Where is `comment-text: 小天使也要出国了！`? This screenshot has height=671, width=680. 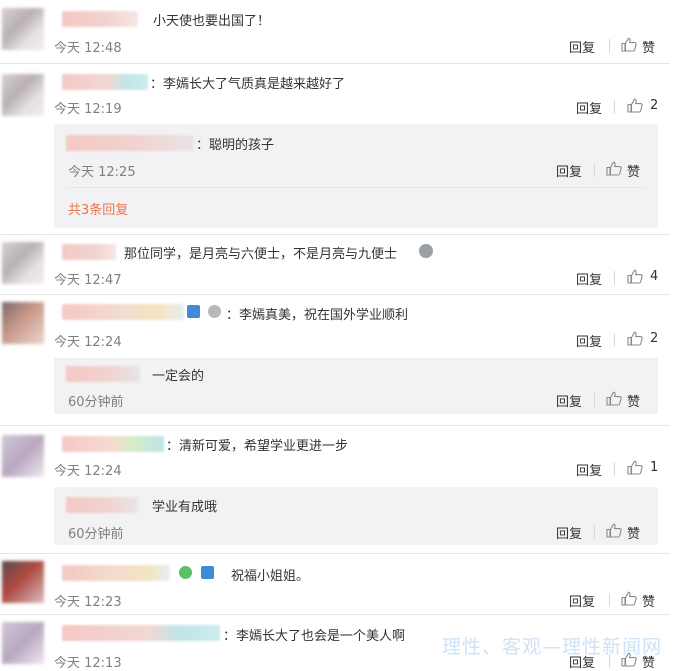
comment-text: 小天使也要出国了！ is located at coordinates (212, 21).